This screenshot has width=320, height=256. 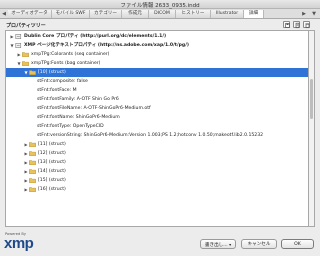 I want to click on tree-row-label: stFnt:fontFamily: A-OTF Shin Go Pr6, so click(x=78, y=99).